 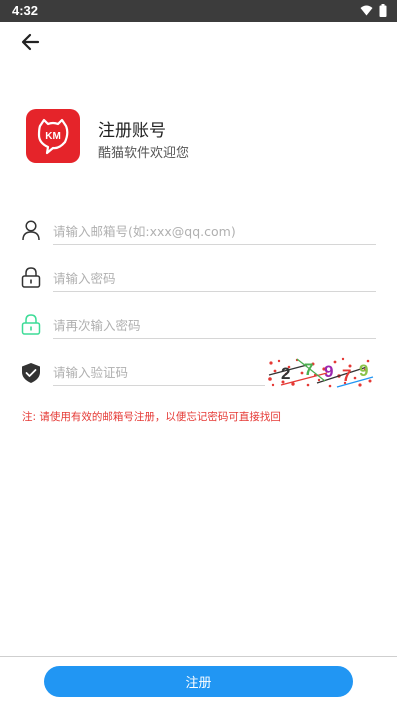 I want to click on password-field, so click(x=214, y=279).